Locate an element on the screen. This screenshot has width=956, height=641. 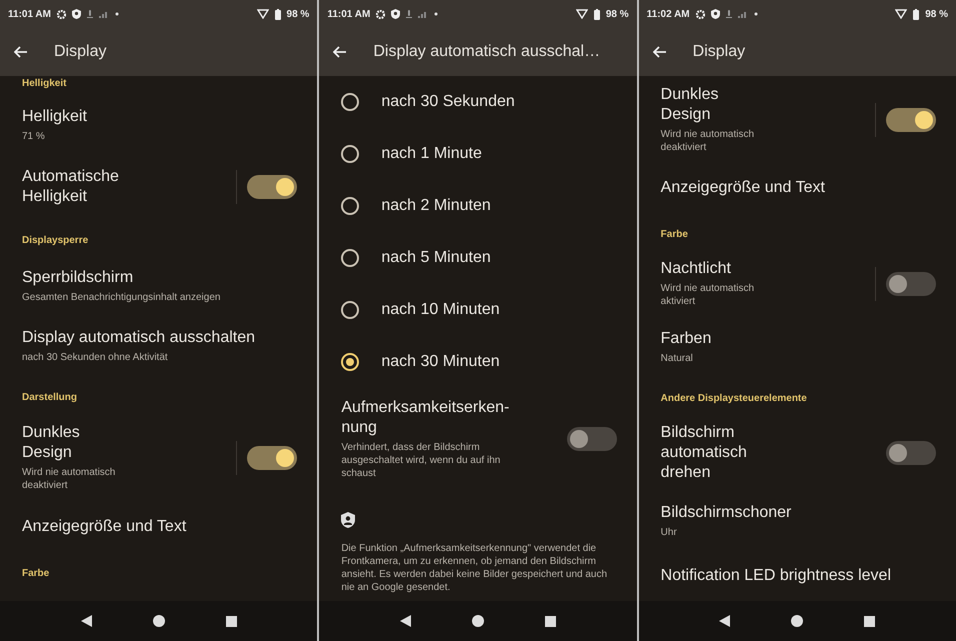
item-title: Farben is located at coordinates (686, 339).